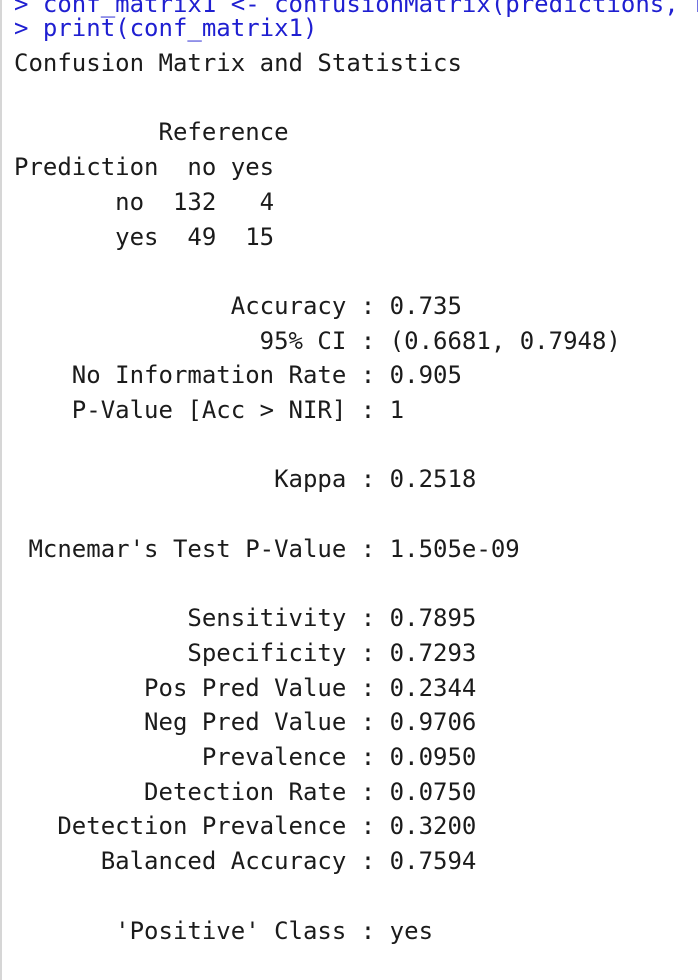 This screenshot has height=980, width=698. Describe the element at coordinates (245, 687) in the screenshot. I see `output-line: Pos Pred Value : 0.2344` at that location.